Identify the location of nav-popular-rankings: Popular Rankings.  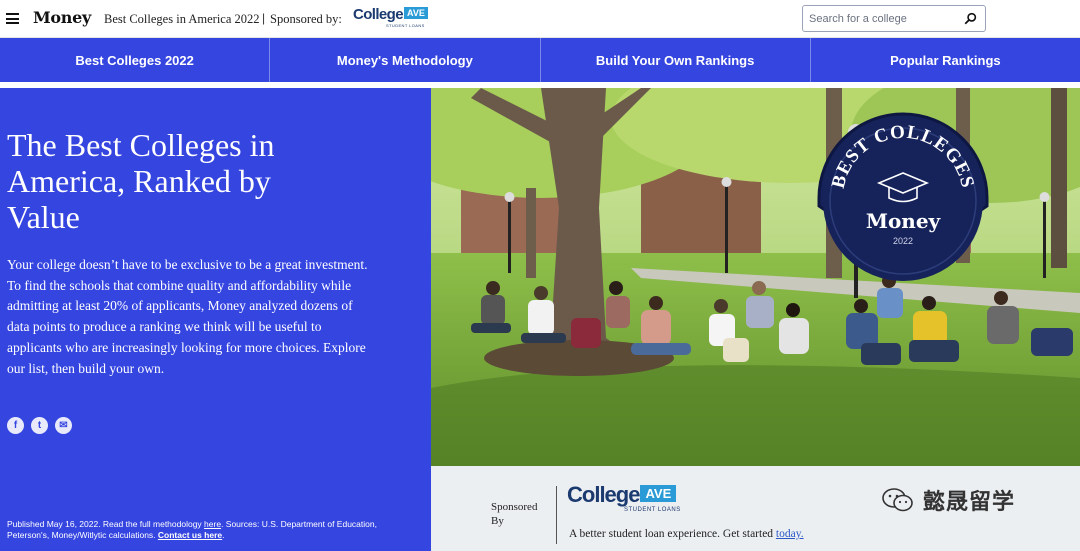
(945, 60).